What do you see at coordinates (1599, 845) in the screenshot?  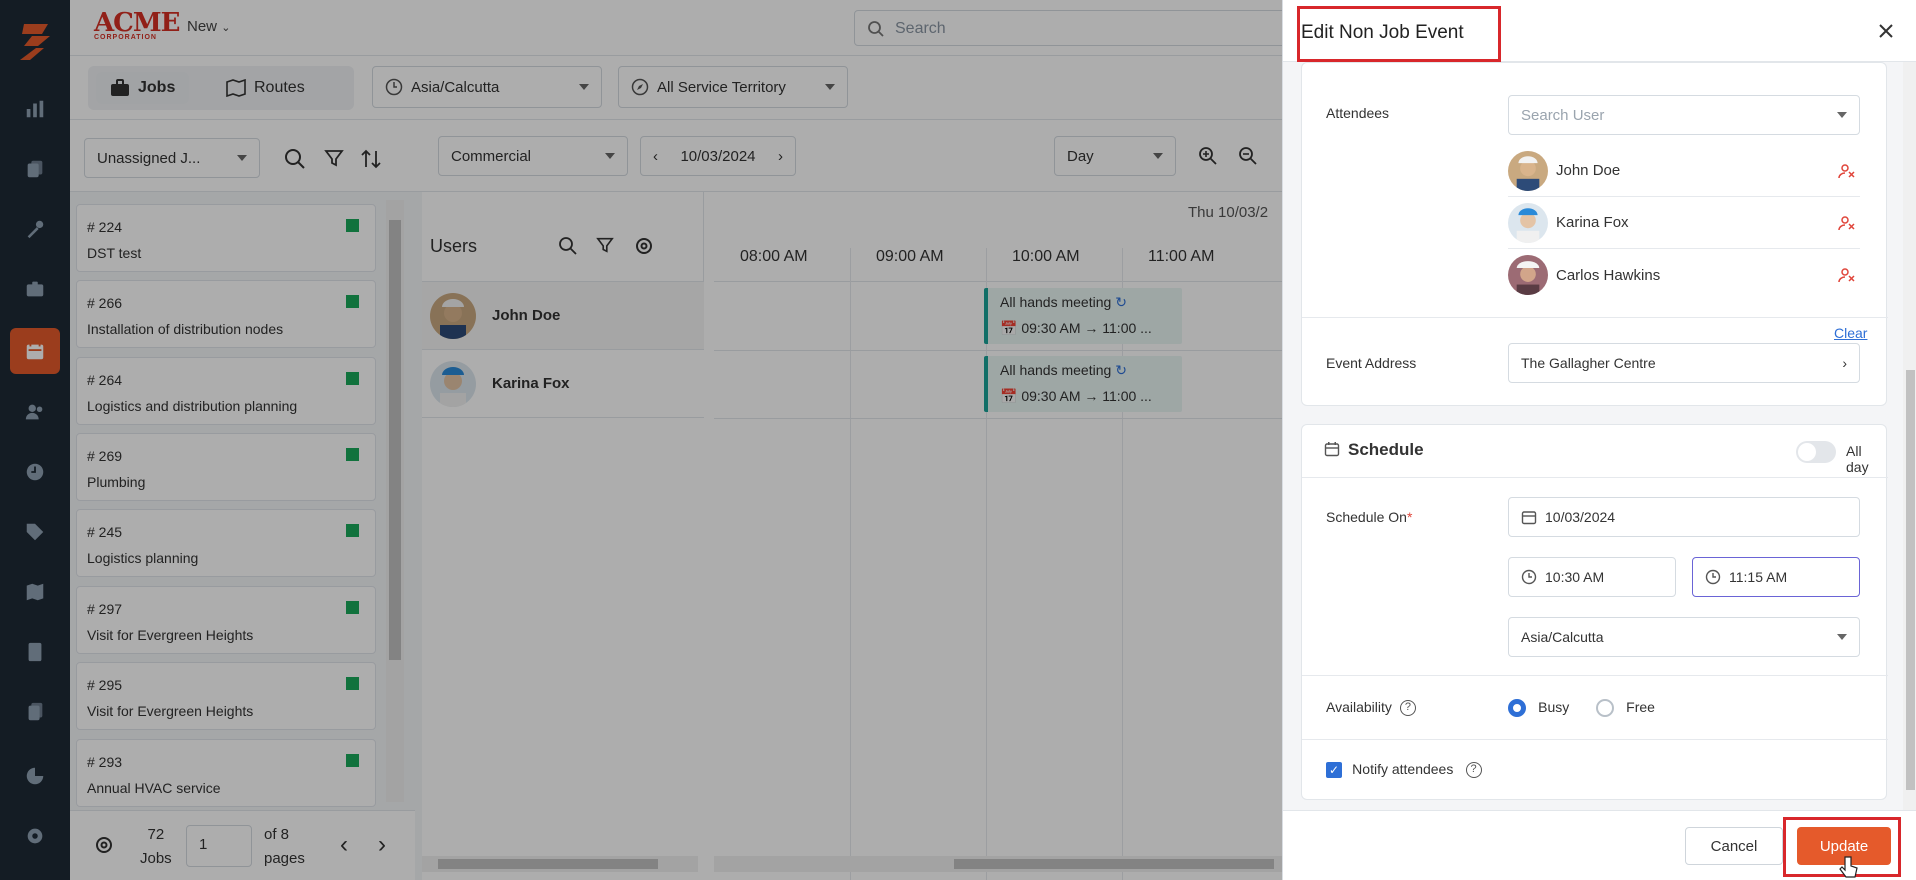 I see `drawer-footer: Cancel Update` at bounding box center [1599, 845].